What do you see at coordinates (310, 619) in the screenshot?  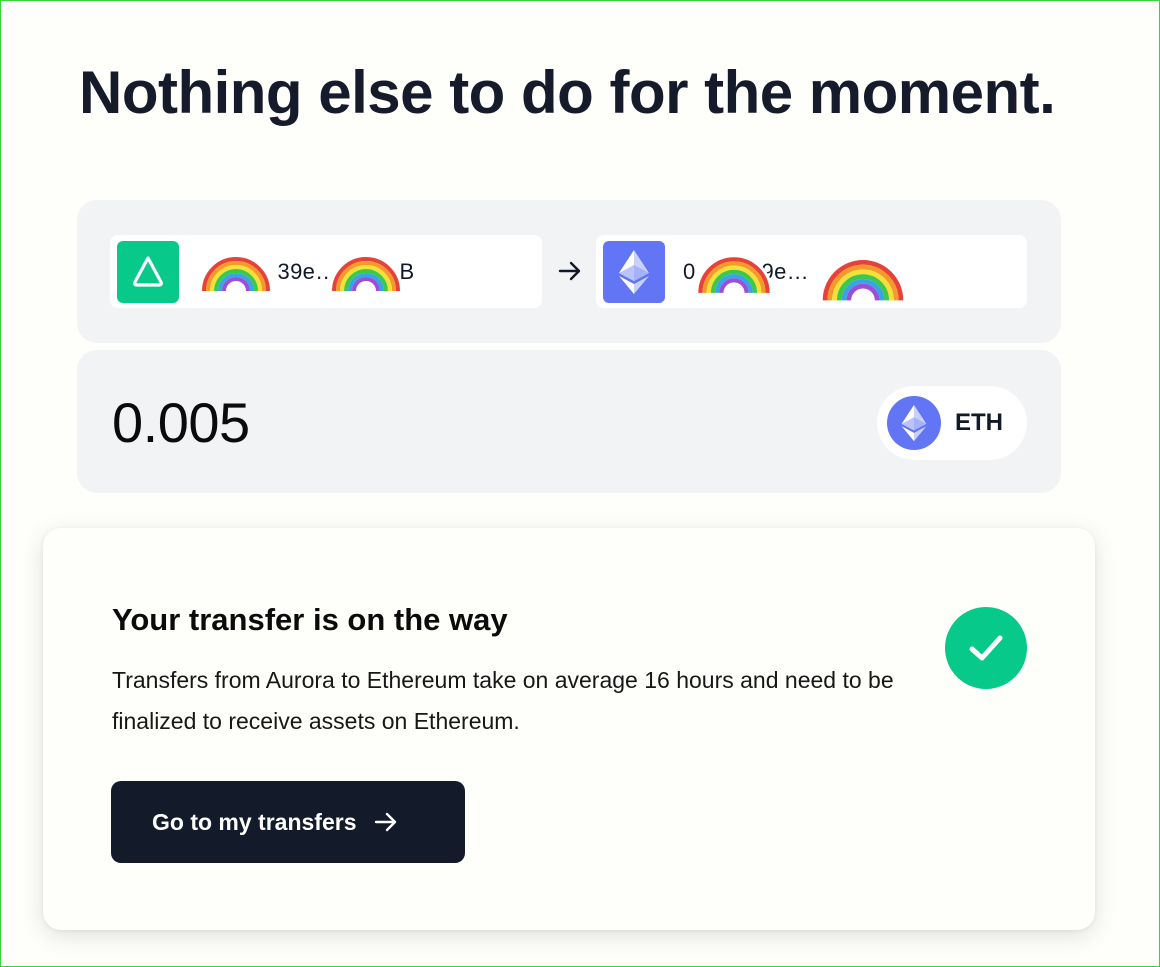 I see `status-title: Your transfer is on the way` at bounding box center [310, 619].